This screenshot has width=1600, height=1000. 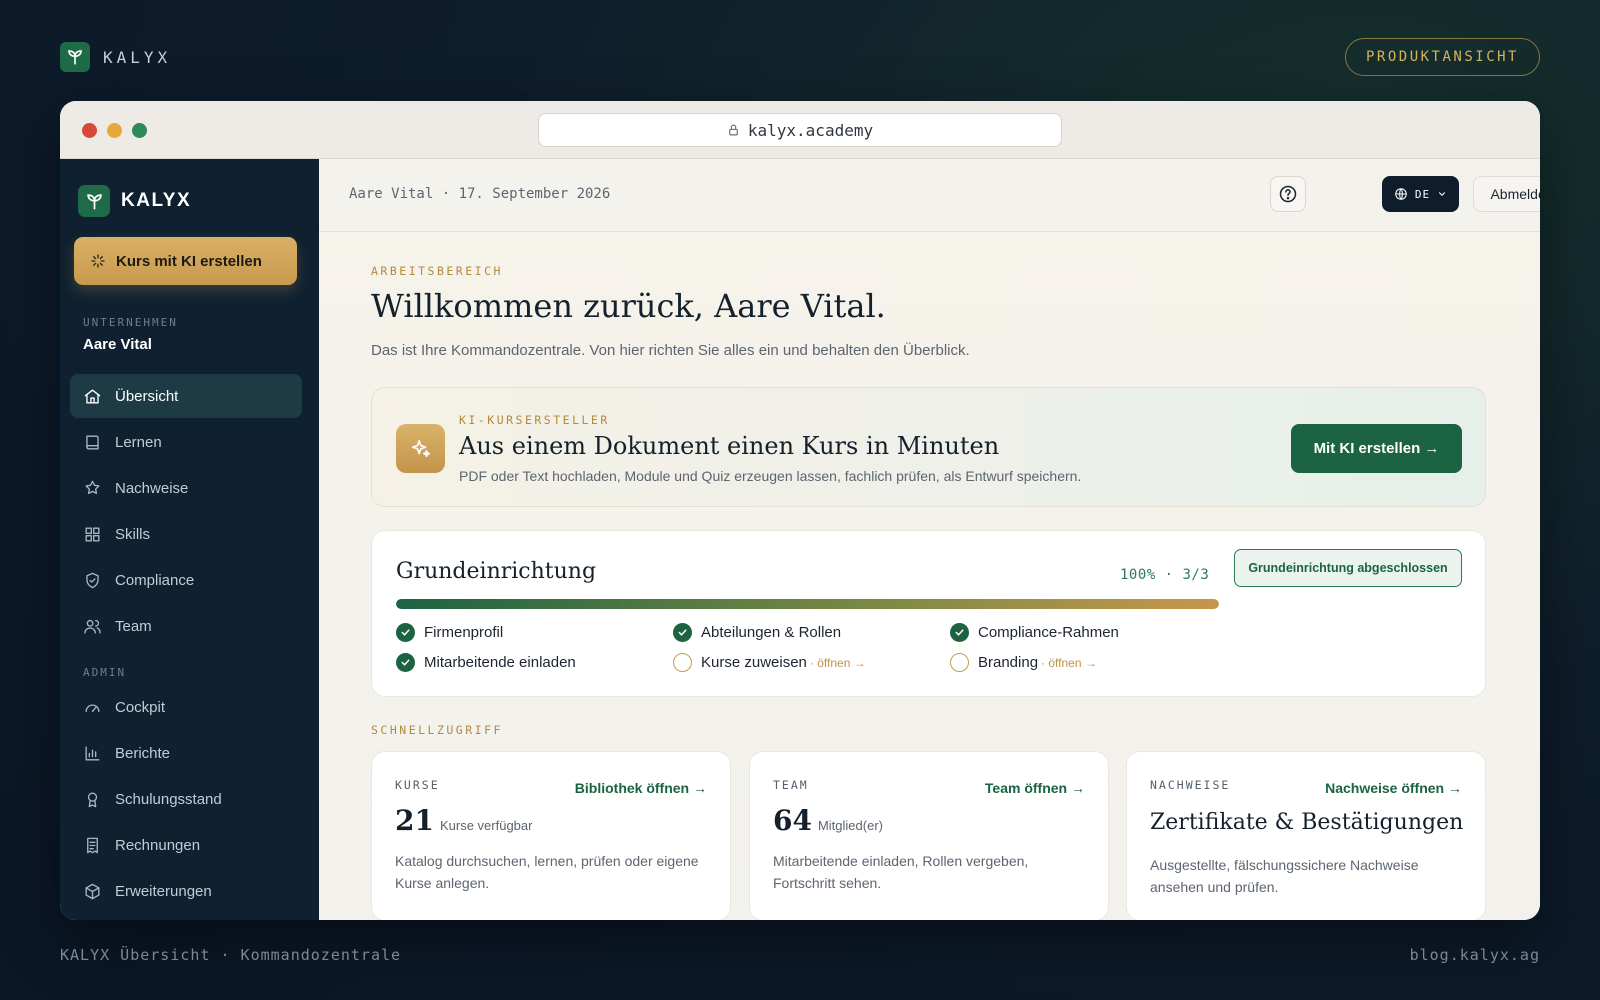 I want to click on sidebar-brand-name: KALYX, so click(x=156, y=200).